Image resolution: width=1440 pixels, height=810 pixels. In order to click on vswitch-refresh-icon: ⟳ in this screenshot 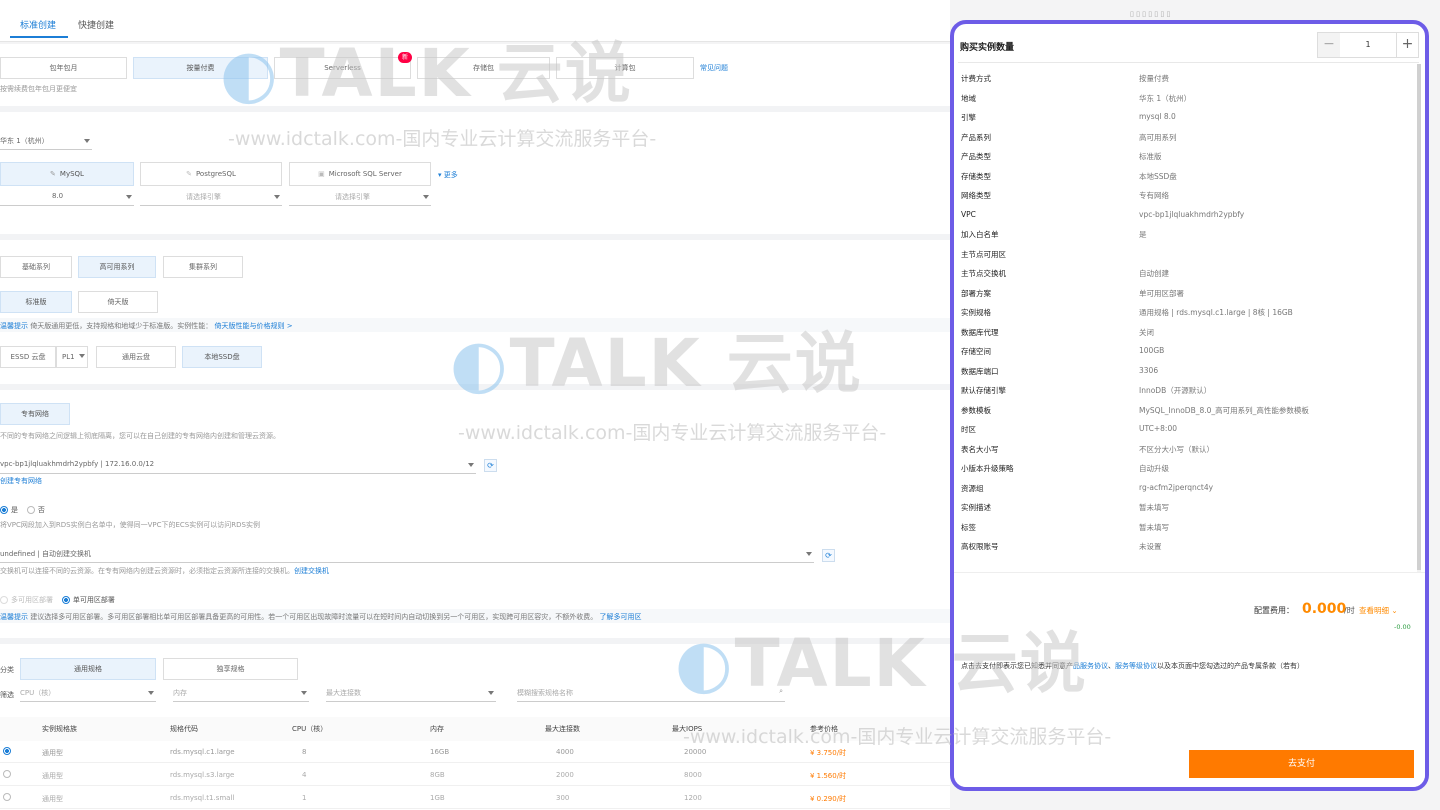, I will do `click(828, 555)`.